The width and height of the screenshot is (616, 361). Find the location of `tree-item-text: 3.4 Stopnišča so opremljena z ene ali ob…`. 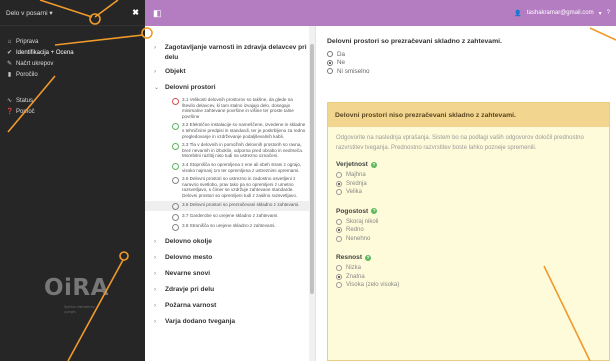

tree-item-text: 3.4 Stopnišča so opremljena z ene ali ob… is located at coordinates (242, 167).